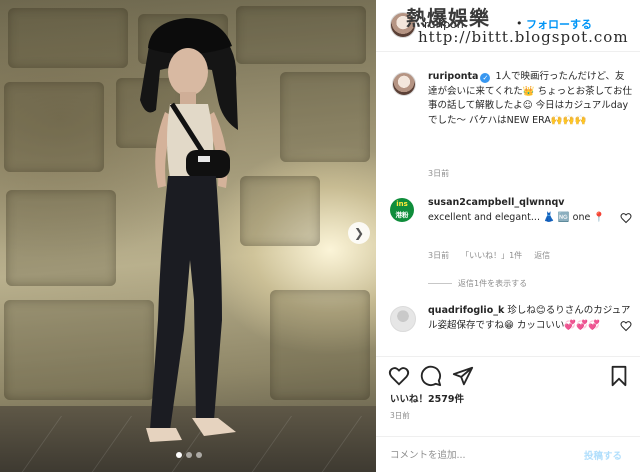 The width and height of the screenshot is (640, 472). What do you see at coordinates (485, 78) in the screenshot?
I see `verified-badge-icon: ✓` at bounding box center [485, 78].